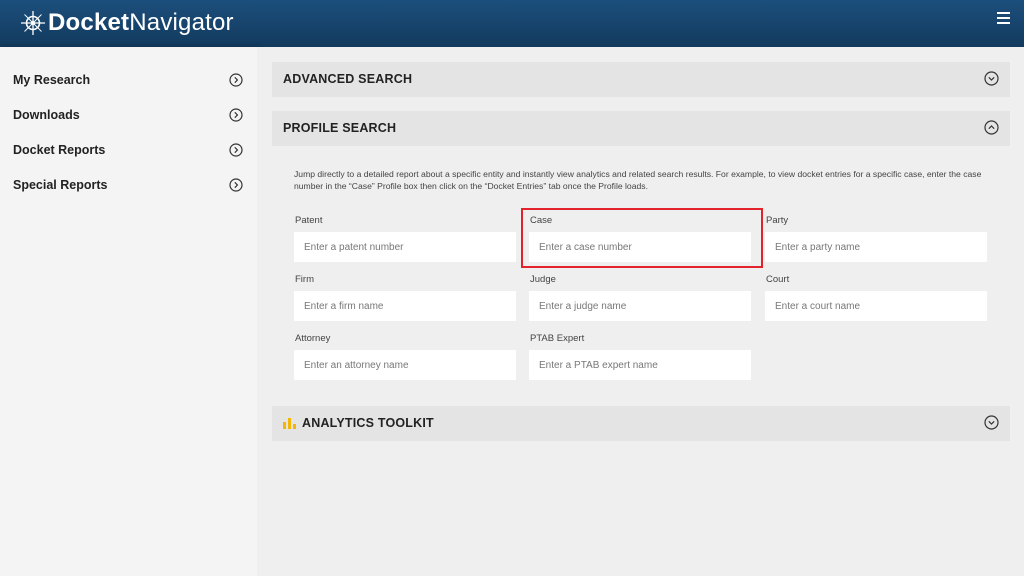  Describe the element at coordinates (405, 306) in the screenshot. I see `firm-input` at that location.